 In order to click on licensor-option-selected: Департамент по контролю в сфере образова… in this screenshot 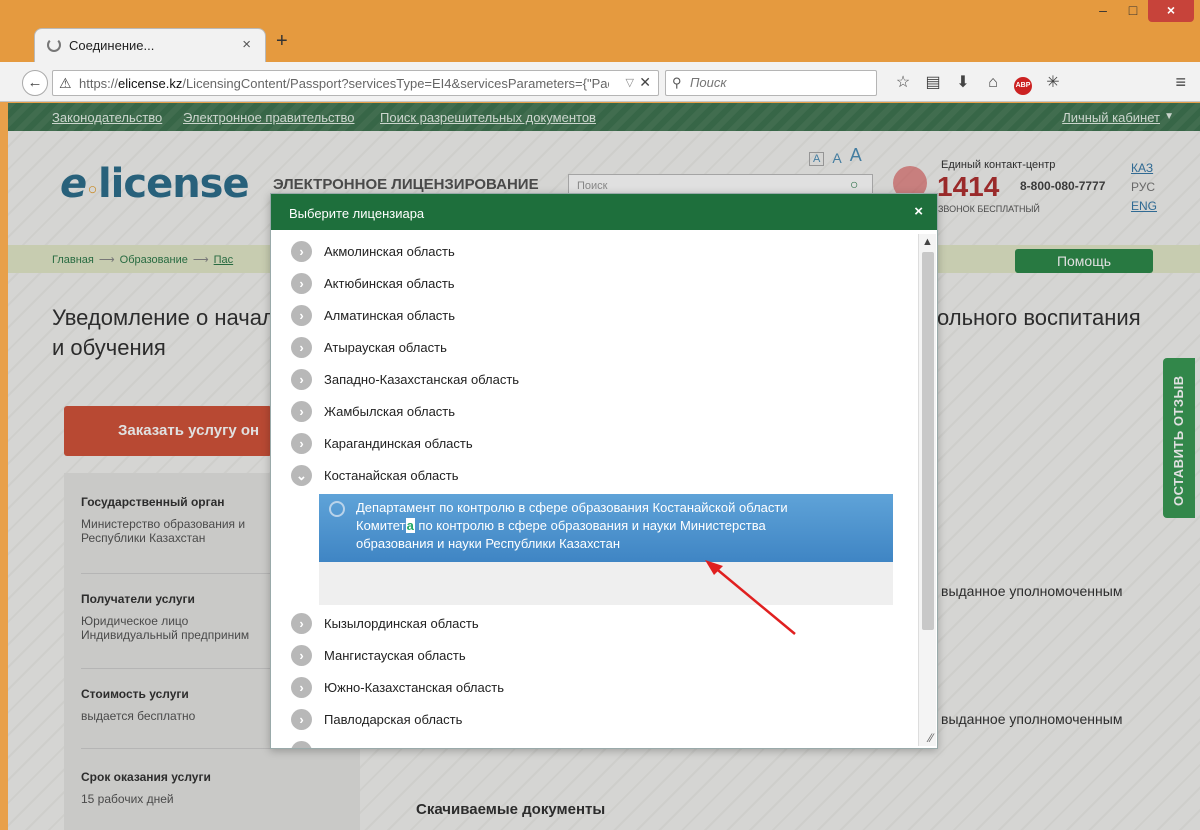, I will do `click(606, 528)`.